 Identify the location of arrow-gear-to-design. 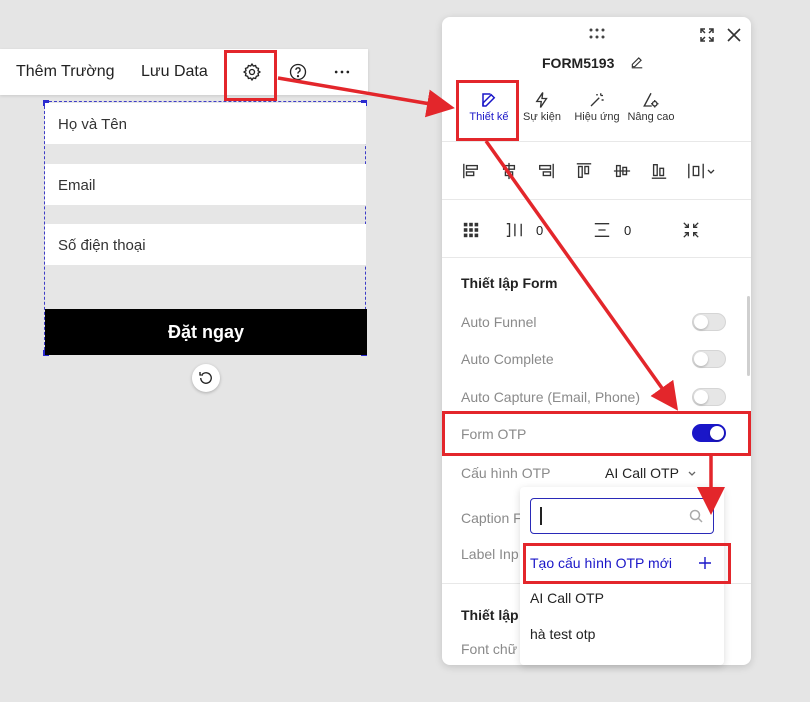
(366, 97).